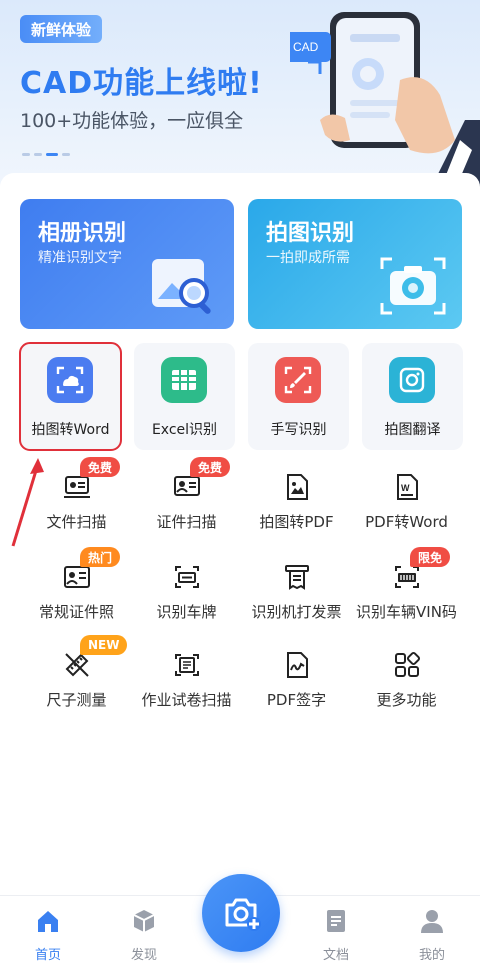 The width and height of the screenshot is (480, 963). What do you see at coordinates (47, 955) in the screenshot?
I see `nav-label: 首页` at bounding box center [47, 955].